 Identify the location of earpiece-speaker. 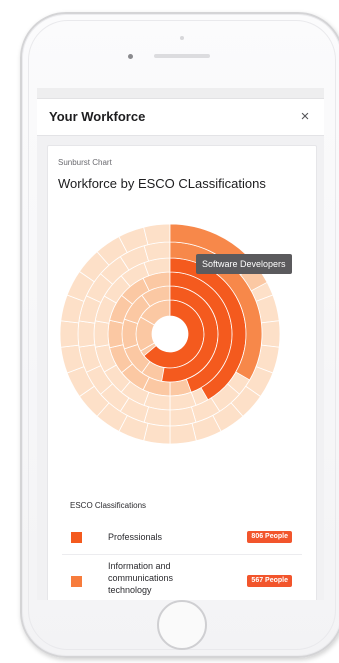
(182, 56).